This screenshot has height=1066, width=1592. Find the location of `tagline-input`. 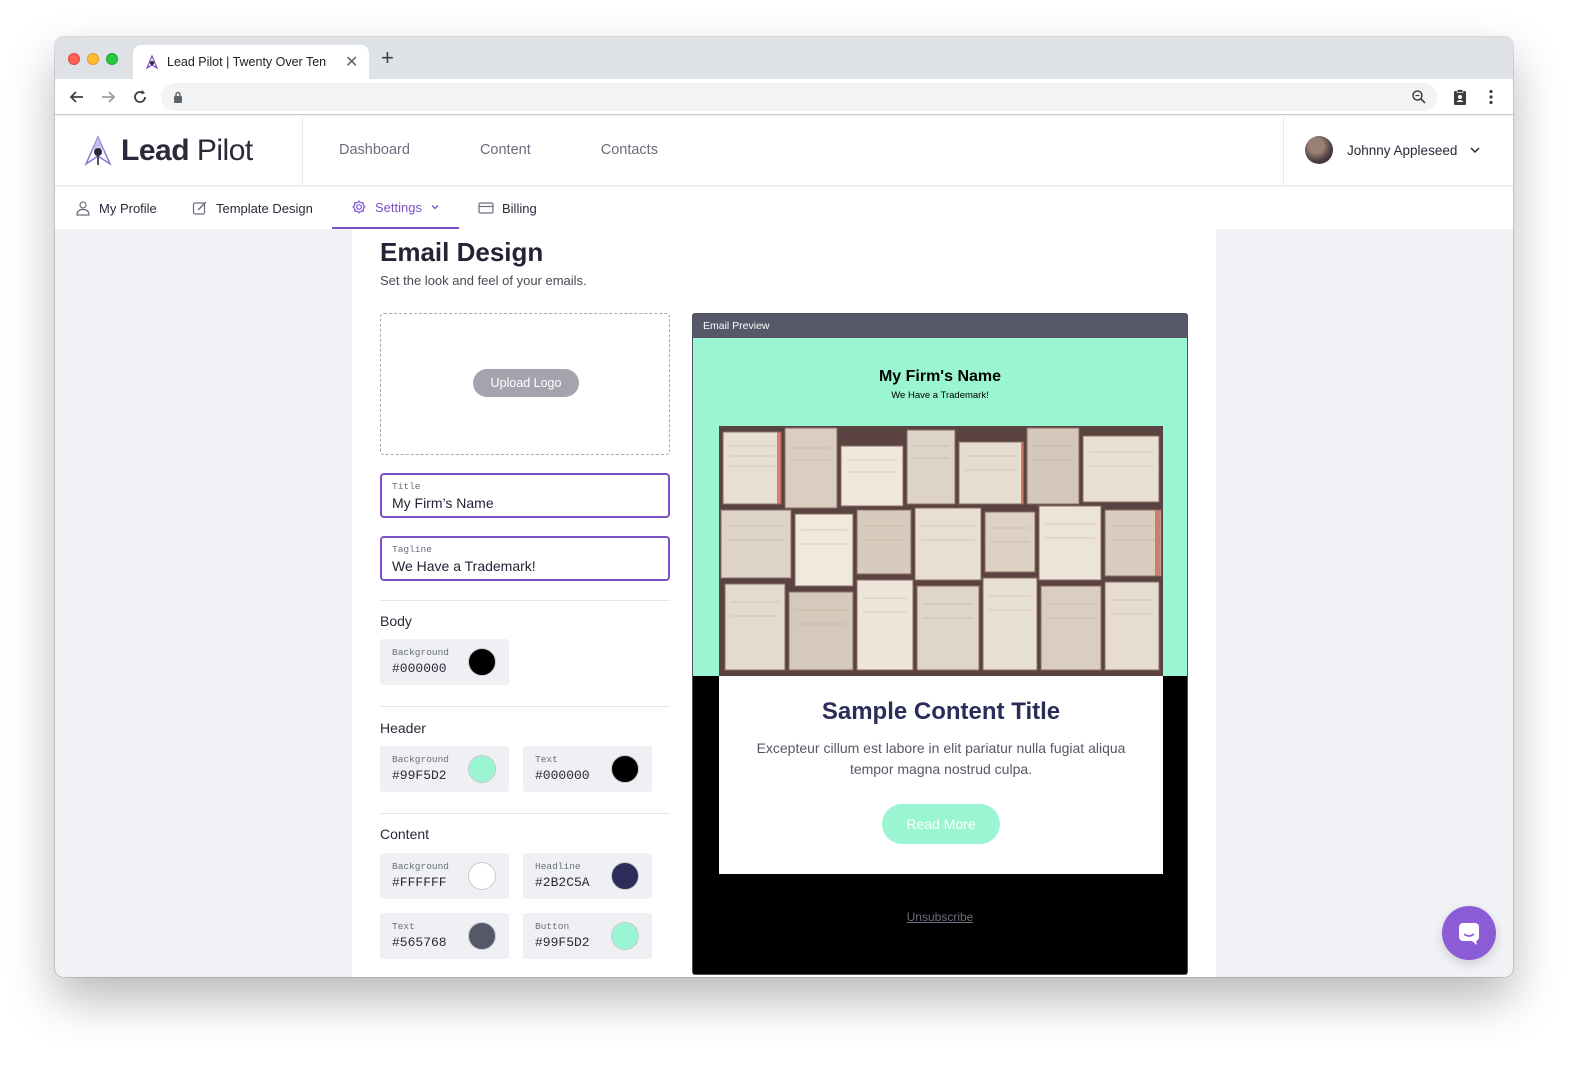

tagline-input is located at coordinates (525, 566).